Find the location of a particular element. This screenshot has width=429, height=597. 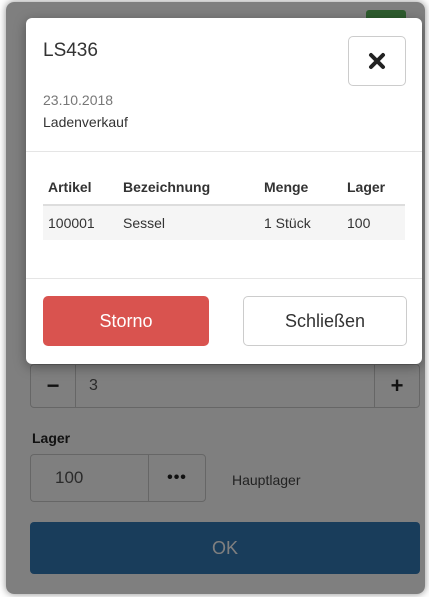

column-header-lager: Lager is located at coordinates (373, 188).